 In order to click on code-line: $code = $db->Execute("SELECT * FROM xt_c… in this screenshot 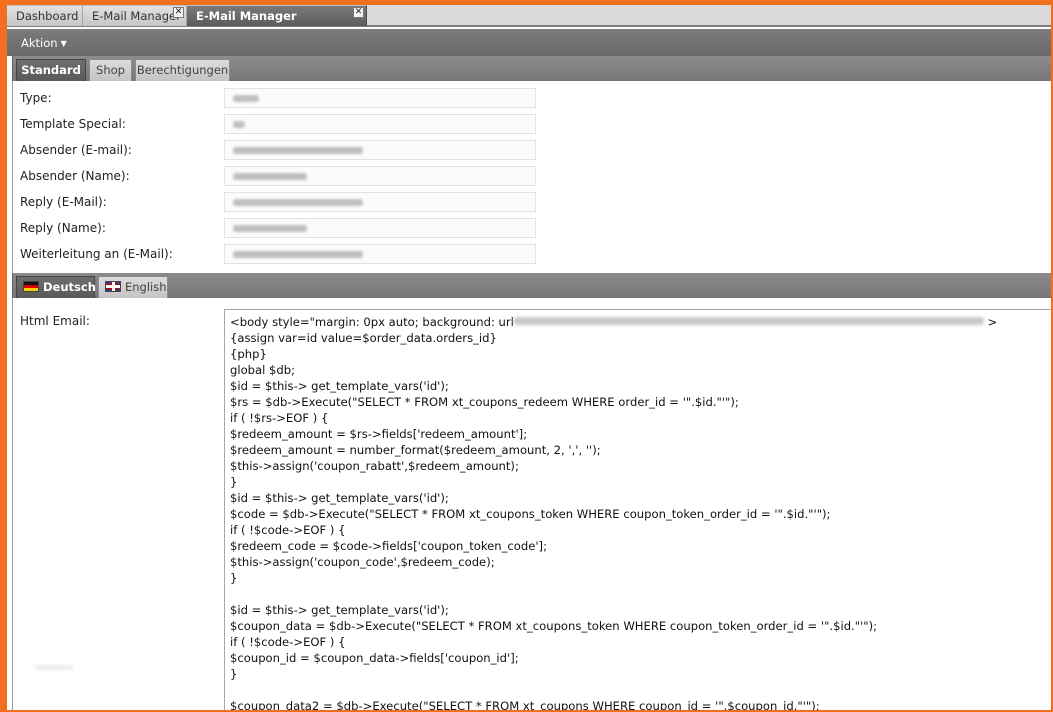, I will do `click(530, 514)`.